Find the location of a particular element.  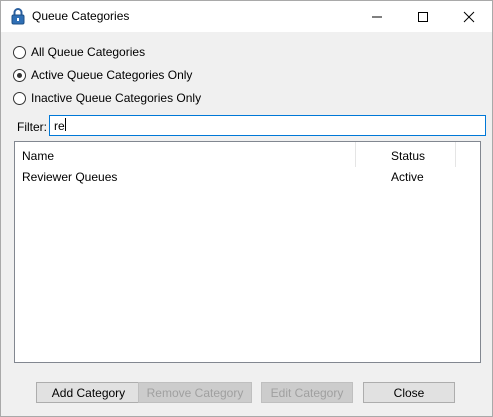

cell-status: Active is located at coordinates (407, 177).